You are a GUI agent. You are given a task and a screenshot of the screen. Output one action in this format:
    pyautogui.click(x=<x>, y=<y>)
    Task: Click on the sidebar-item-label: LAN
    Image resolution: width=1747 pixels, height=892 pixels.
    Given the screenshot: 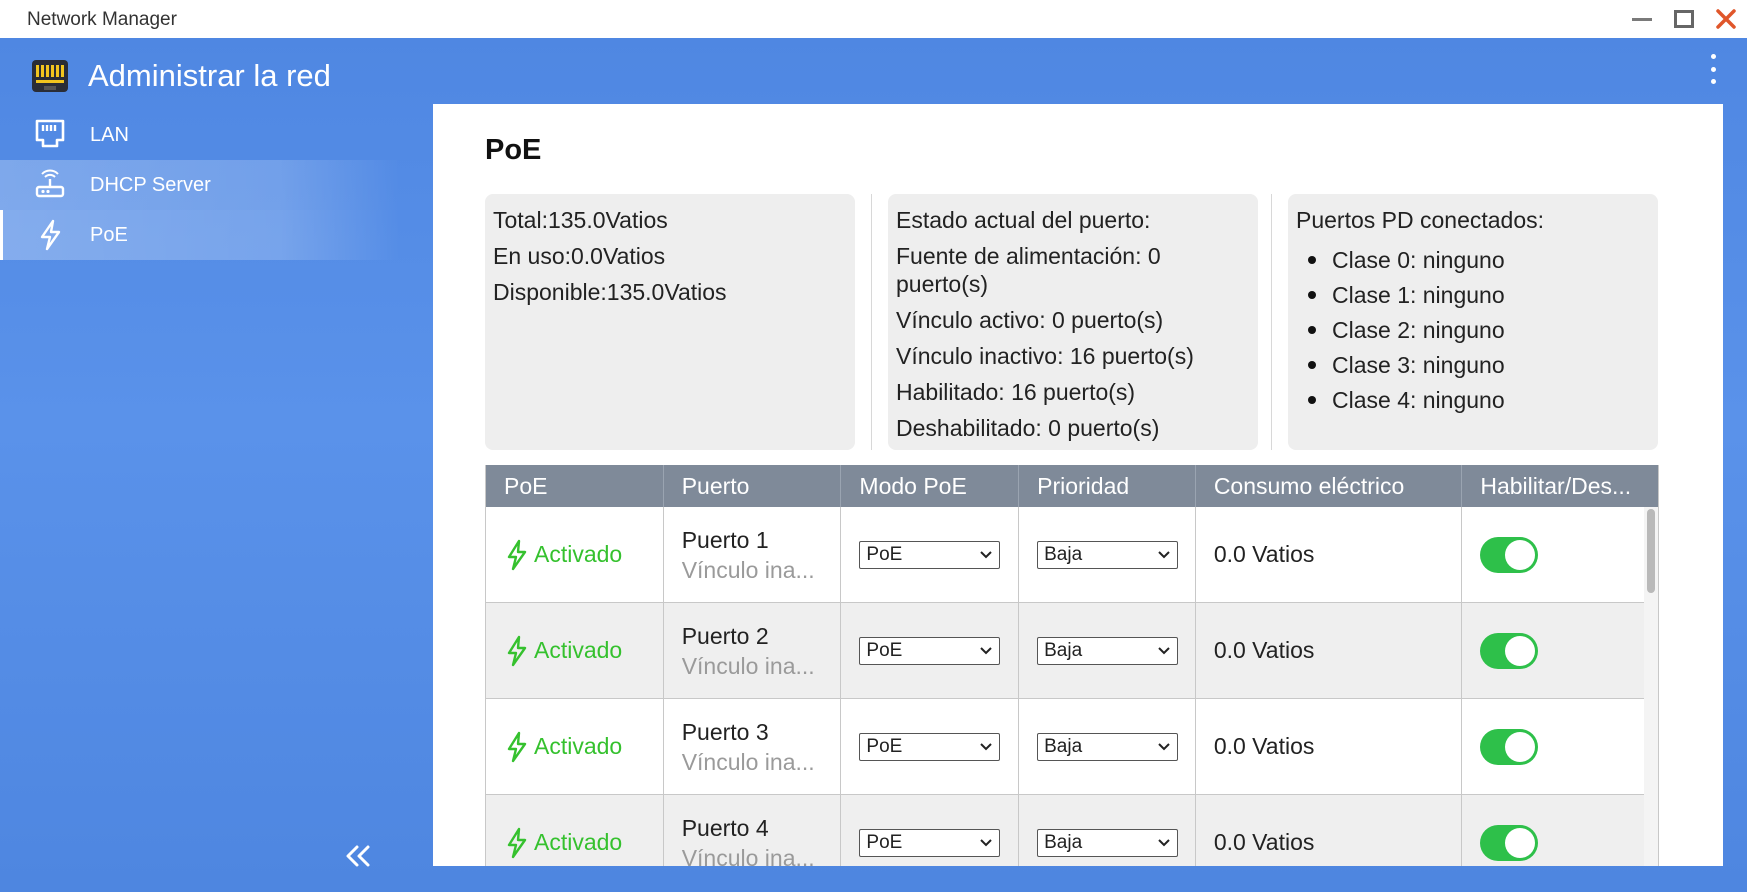 What is the action you would take?
    pyautogui.click(x=109, y=134)
    